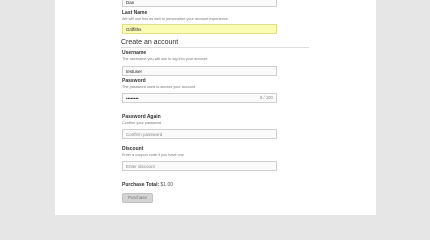 This screenshot has width=430, height=240. Describe the element at coordinates (134, 29) in the screenshot. I see `last-name-value: Griffiths` at that location.